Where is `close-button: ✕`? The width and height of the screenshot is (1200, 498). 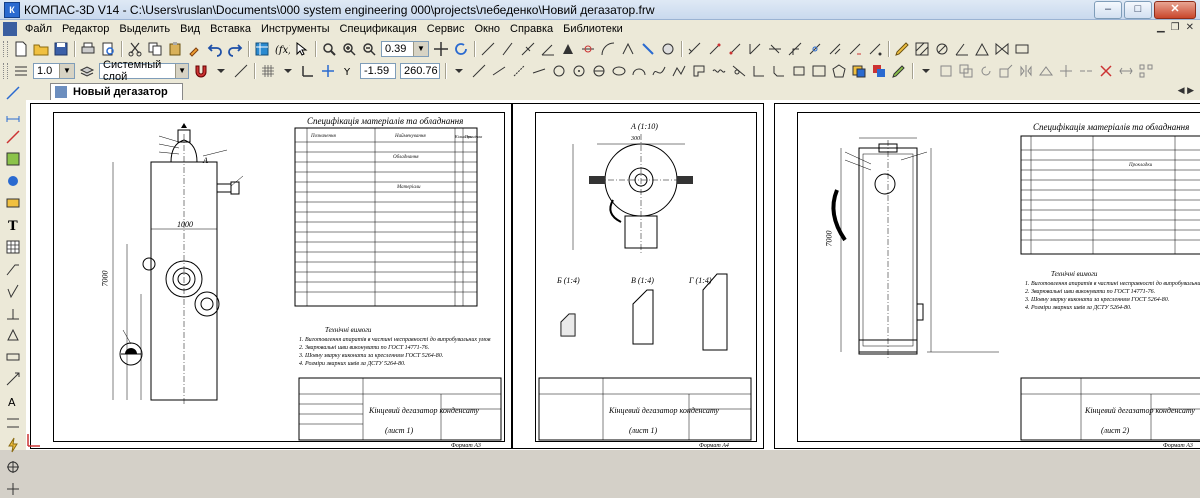
close-button: ✕ is located at coordinates (1175, 10).